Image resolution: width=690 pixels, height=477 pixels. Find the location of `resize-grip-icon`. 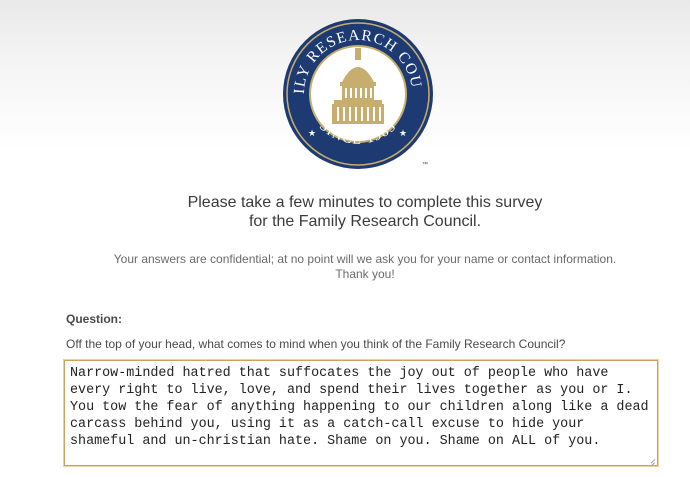

resize-grip-icon is located at coordinates (651, 459).